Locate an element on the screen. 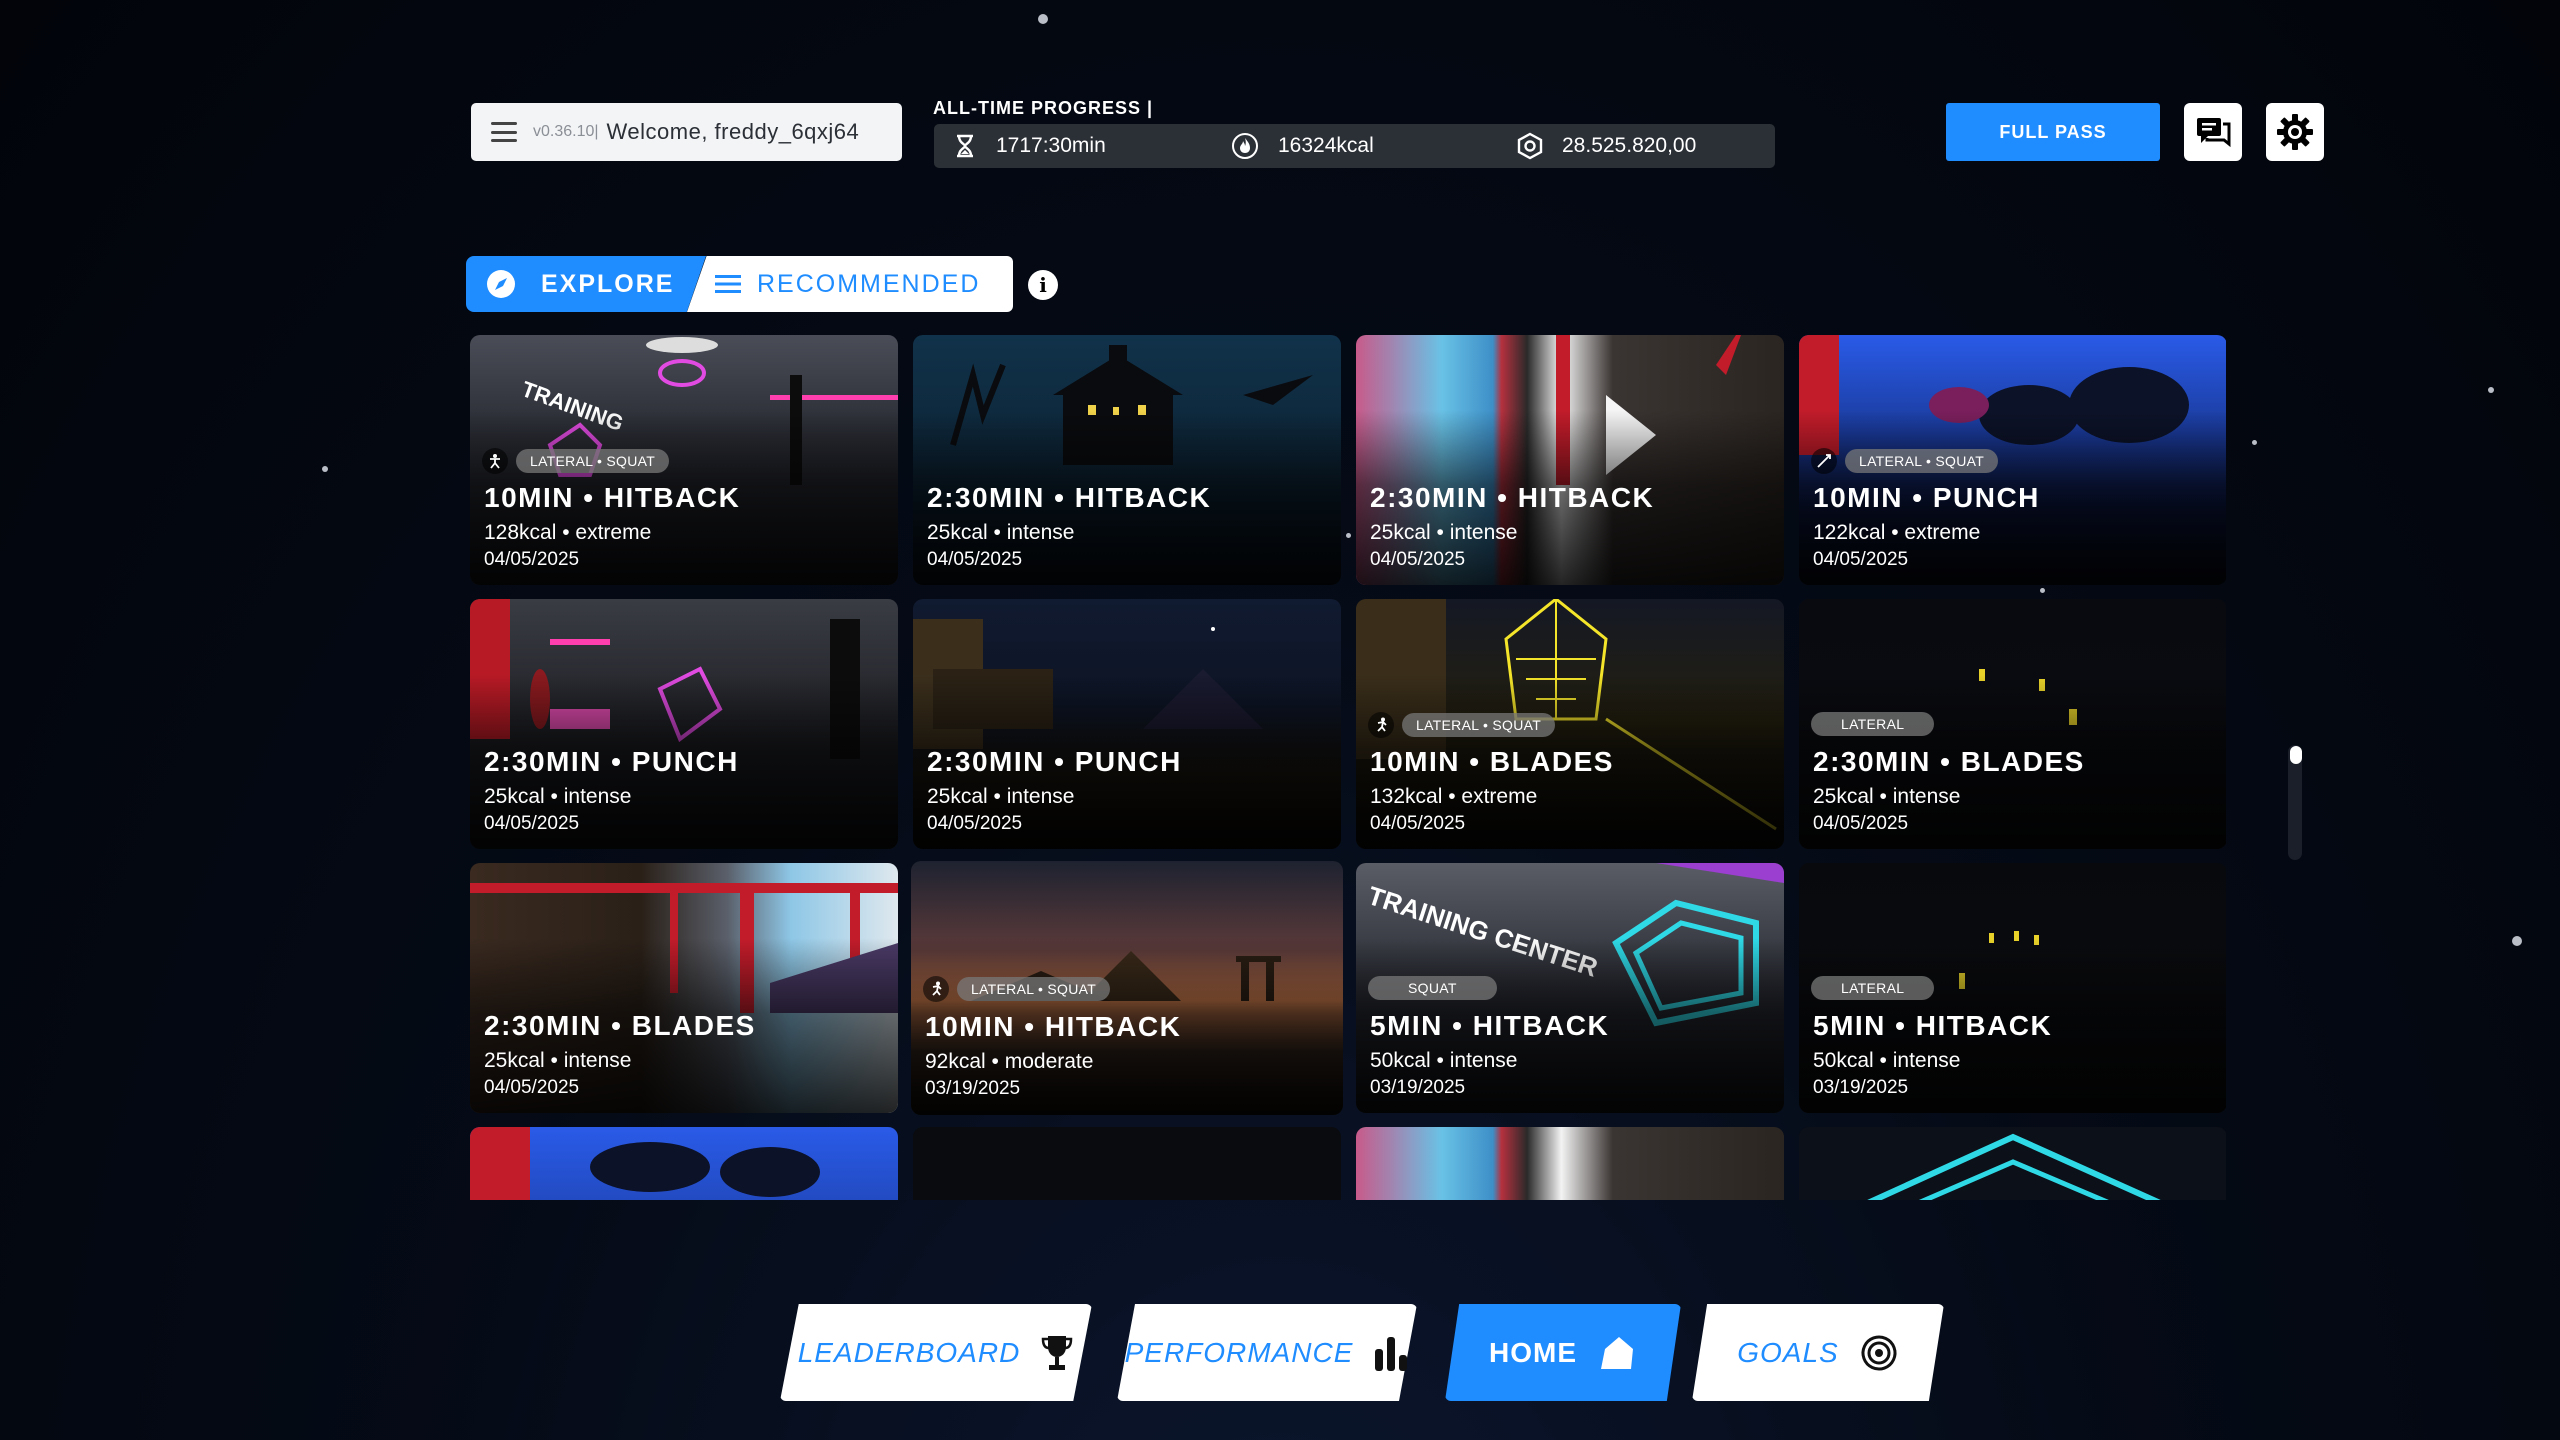 The image size is (2560, 1440). card-meta: 122kcal • extreme is located at coordinates (1897, 532).